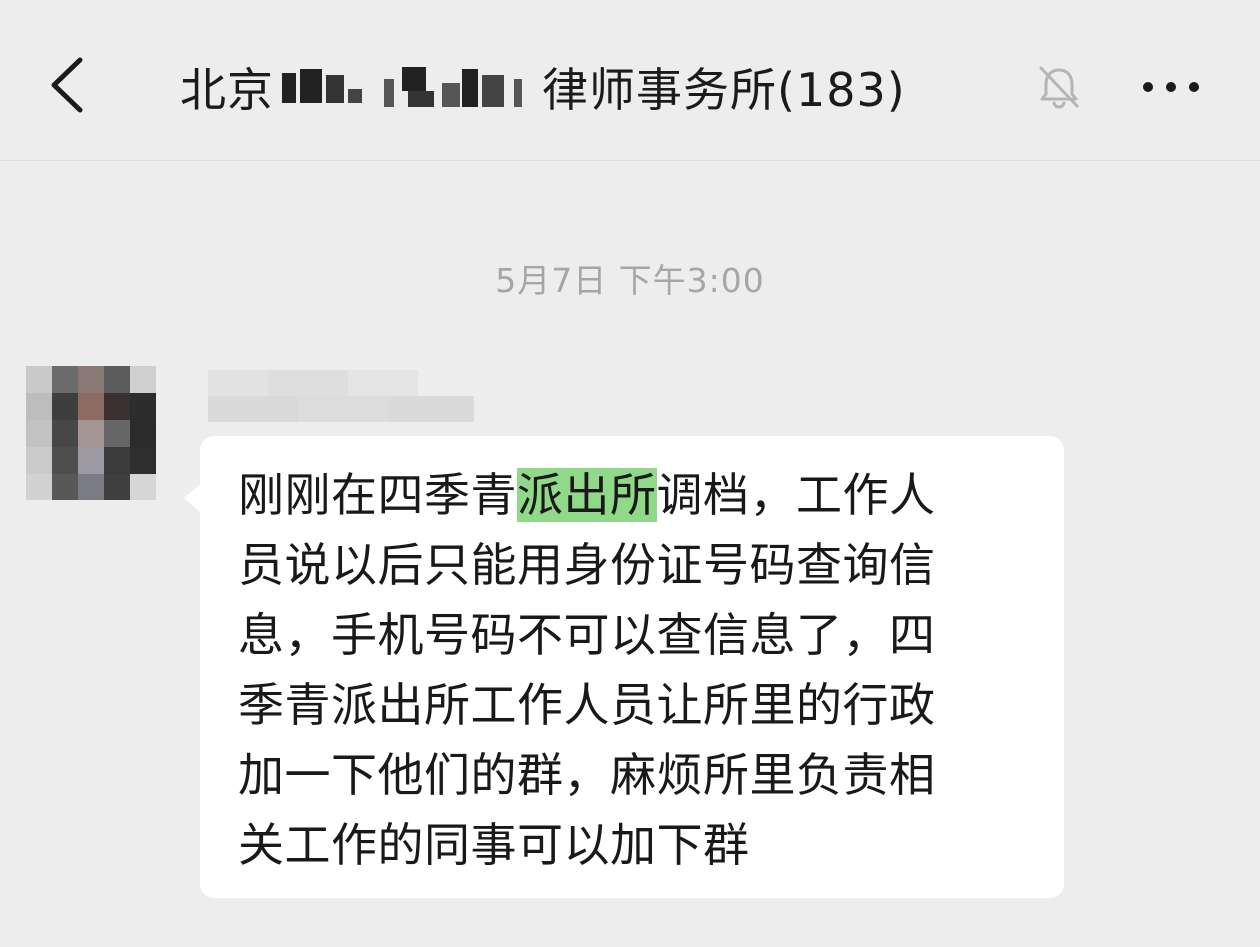 The width and height of the screenshot is (1260, 947). I want to click on sender-name-redacted, so click(343, 396).